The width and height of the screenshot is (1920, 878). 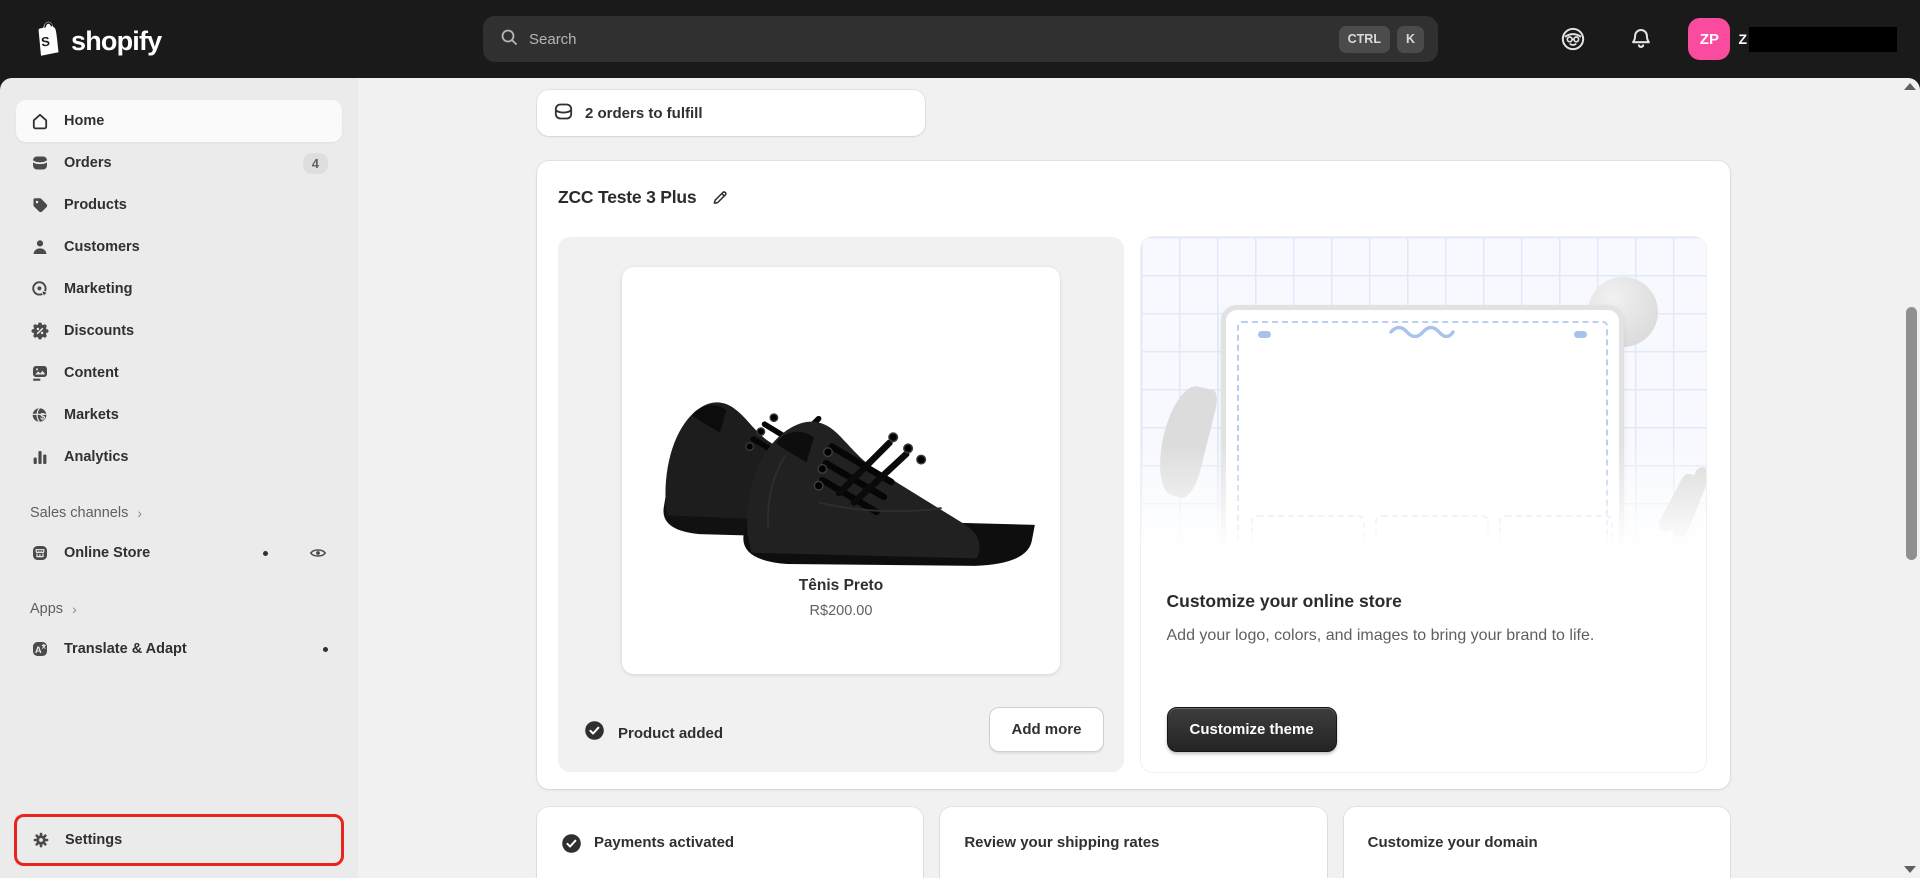 What do you see at coordinates (509, 39) in the screenshot?
I see `search-icon` at bounding box center [509, 39].